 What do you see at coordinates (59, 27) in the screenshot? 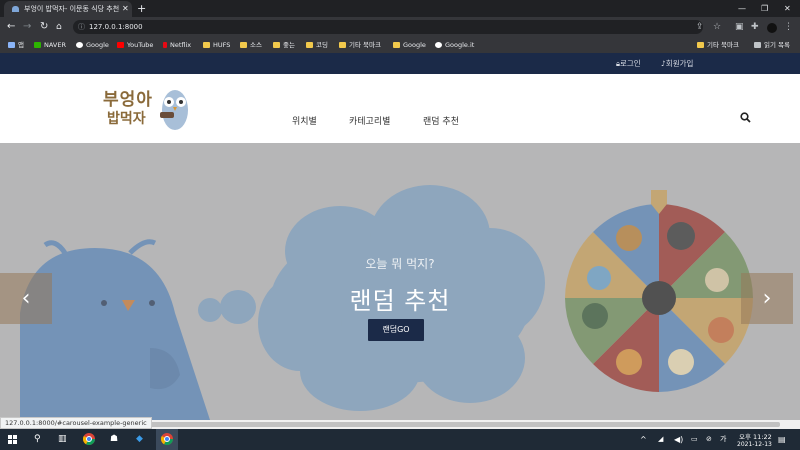
I see `home-icon: ⌂` at bounding box center [59, 27].